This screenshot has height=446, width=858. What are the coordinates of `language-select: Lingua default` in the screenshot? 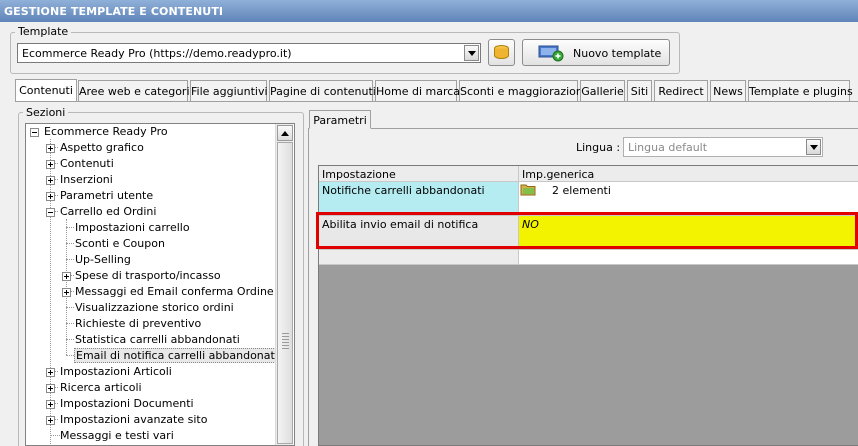 It's located at (723, 147).